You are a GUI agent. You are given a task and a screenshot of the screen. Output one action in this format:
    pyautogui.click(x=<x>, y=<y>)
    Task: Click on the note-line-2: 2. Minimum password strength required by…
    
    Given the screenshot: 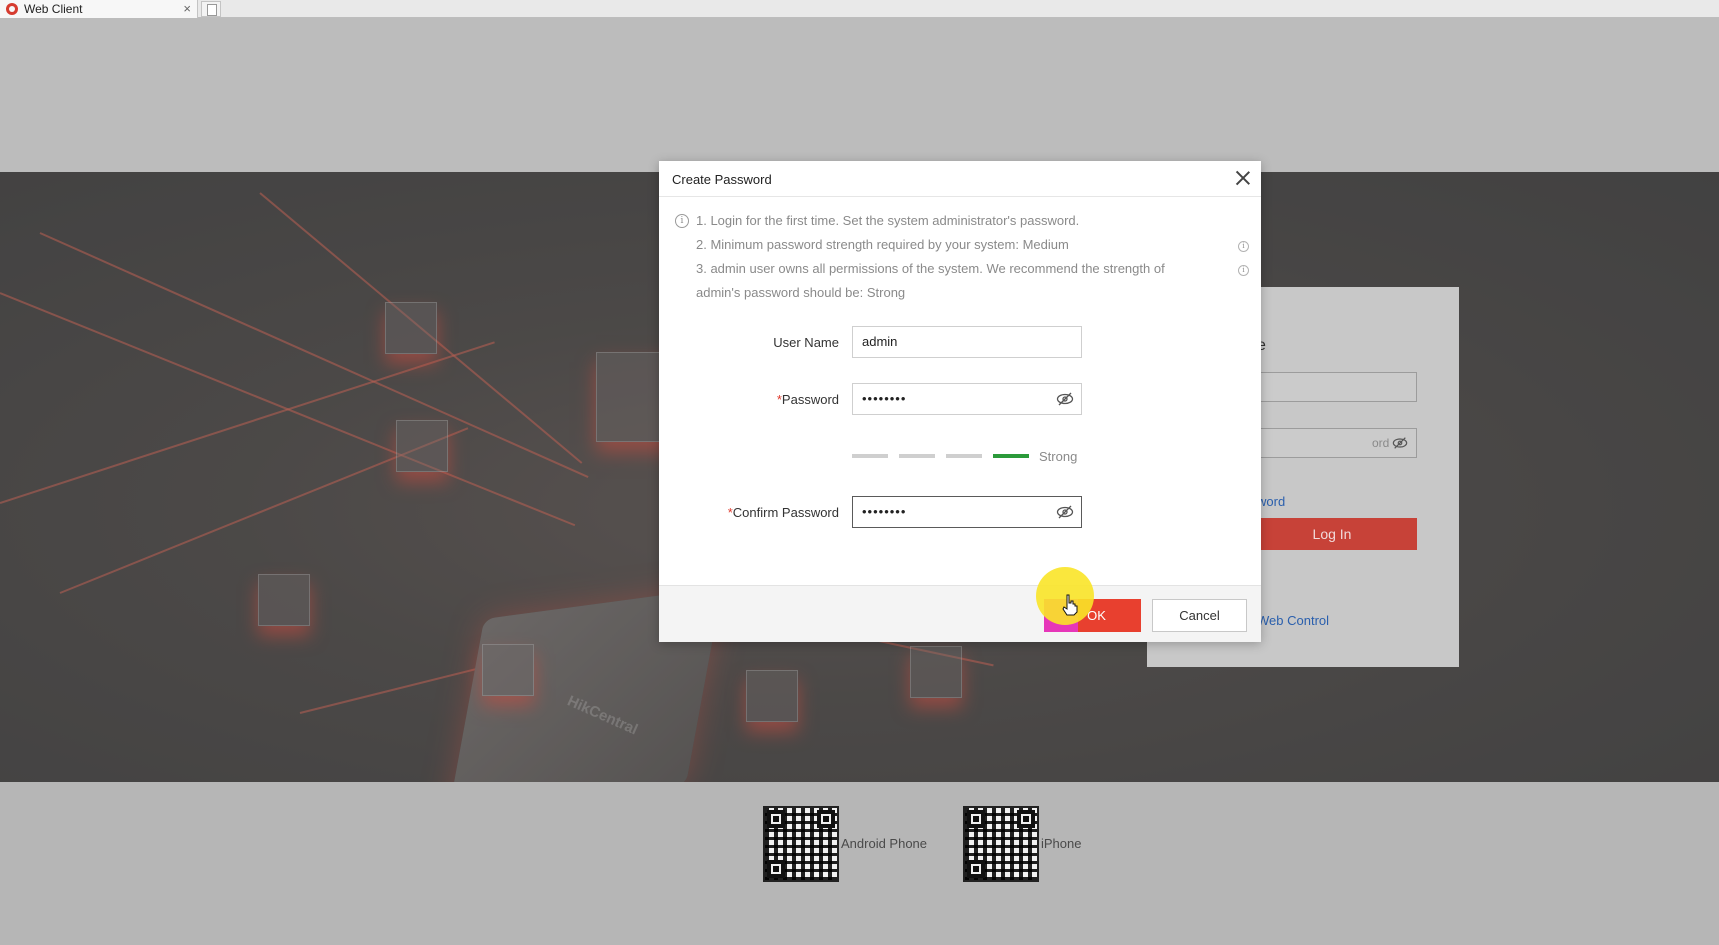 What is the action you would take?
    pyautogui.click(x=882, y=244)
    